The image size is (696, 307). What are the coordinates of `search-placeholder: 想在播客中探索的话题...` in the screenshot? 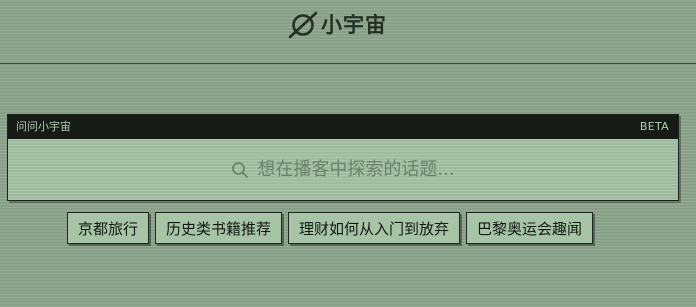 It's located at (356, 169).